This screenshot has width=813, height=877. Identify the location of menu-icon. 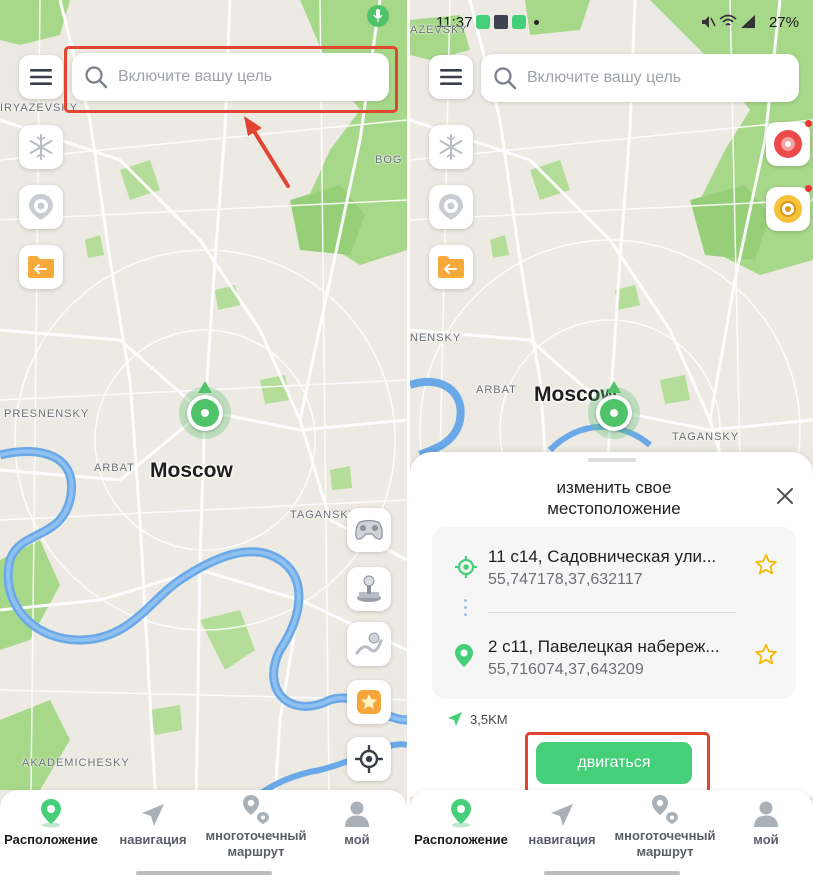
(41, 77).